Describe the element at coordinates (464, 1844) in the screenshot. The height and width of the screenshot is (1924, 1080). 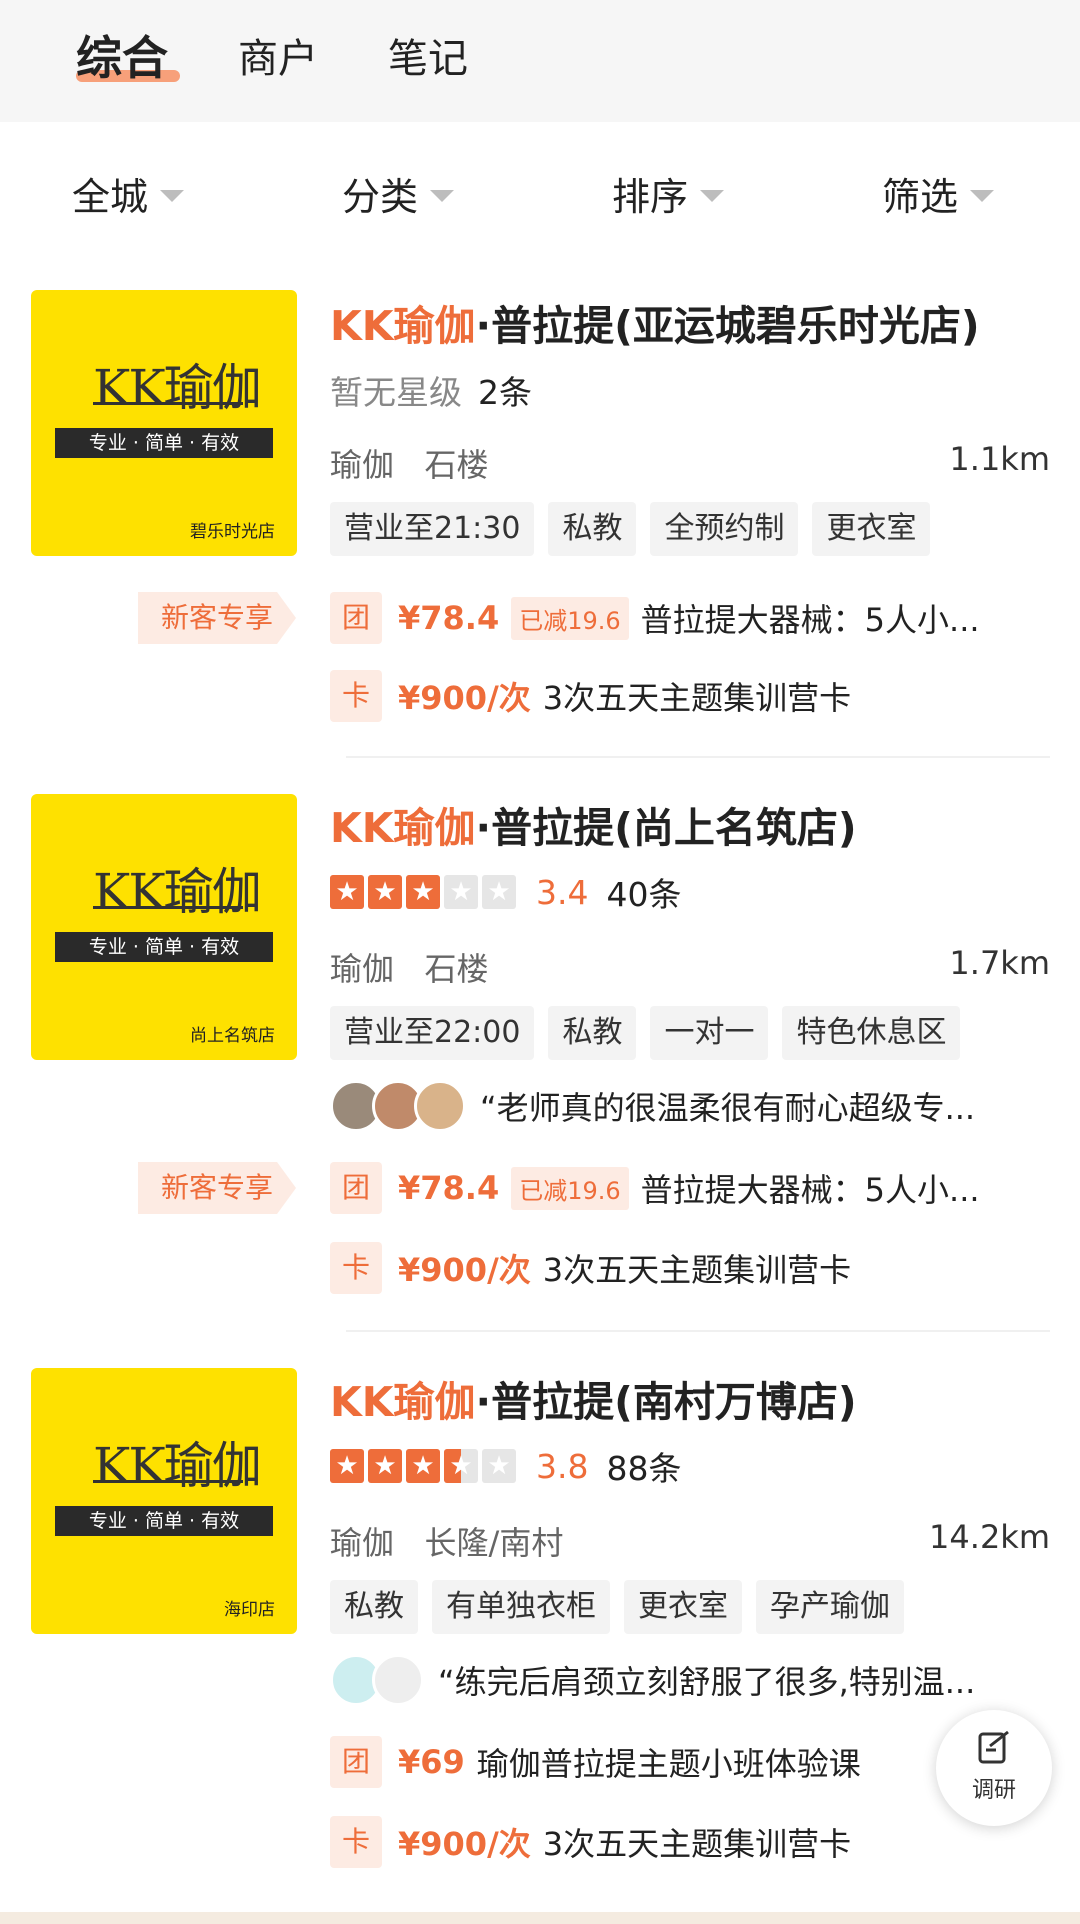
I see `deal-price: ¥900/次` at that location.